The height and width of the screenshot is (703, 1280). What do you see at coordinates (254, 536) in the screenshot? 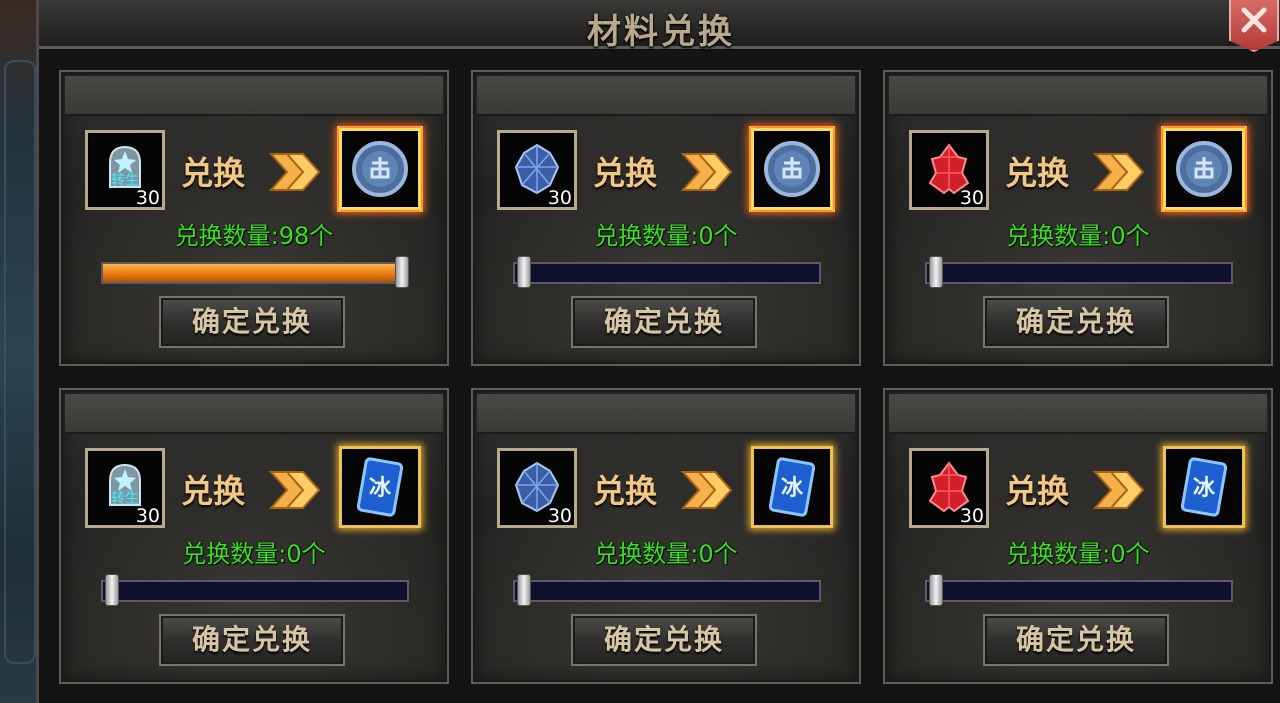
I see `exchange-card: 转生 30 兑换 冰 兑换数量:0个 确定兑换` at bounding box center [254, 536].